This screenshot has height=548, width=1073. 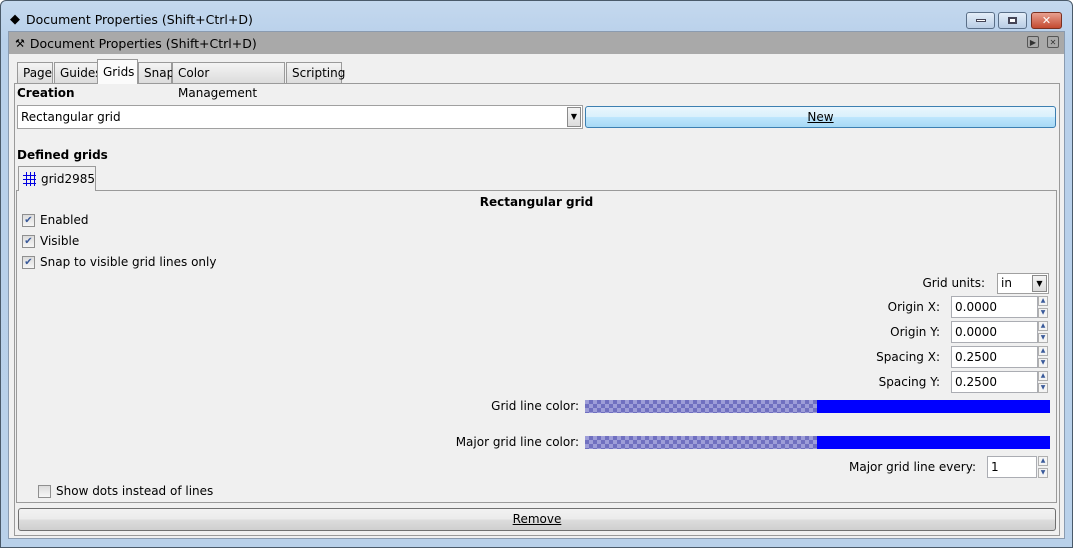 What do you see at coordinates (913, 307) in the screenshot?
I see `origin-x-label: Origin X:` at bounding box center [913, 307].